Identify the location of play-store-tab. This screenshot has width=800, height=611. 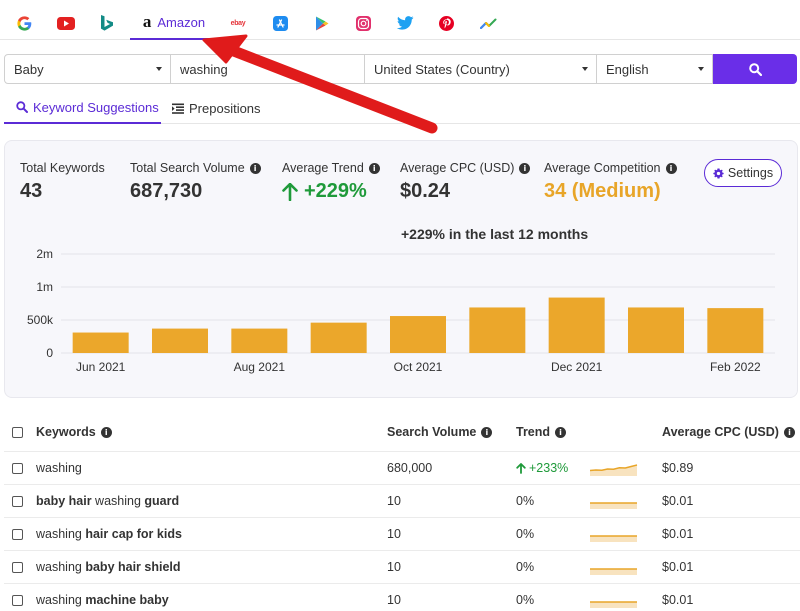
(322, 23).